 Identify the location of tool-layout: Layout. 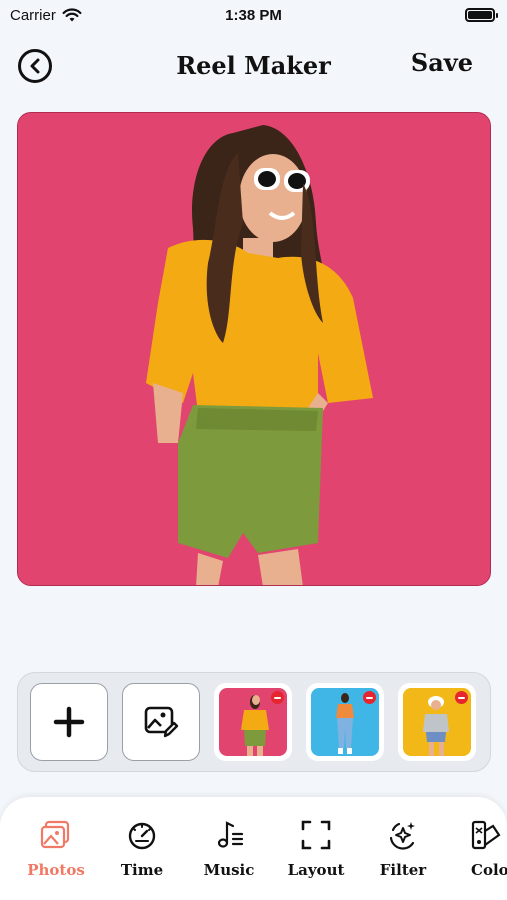
(316, 849).